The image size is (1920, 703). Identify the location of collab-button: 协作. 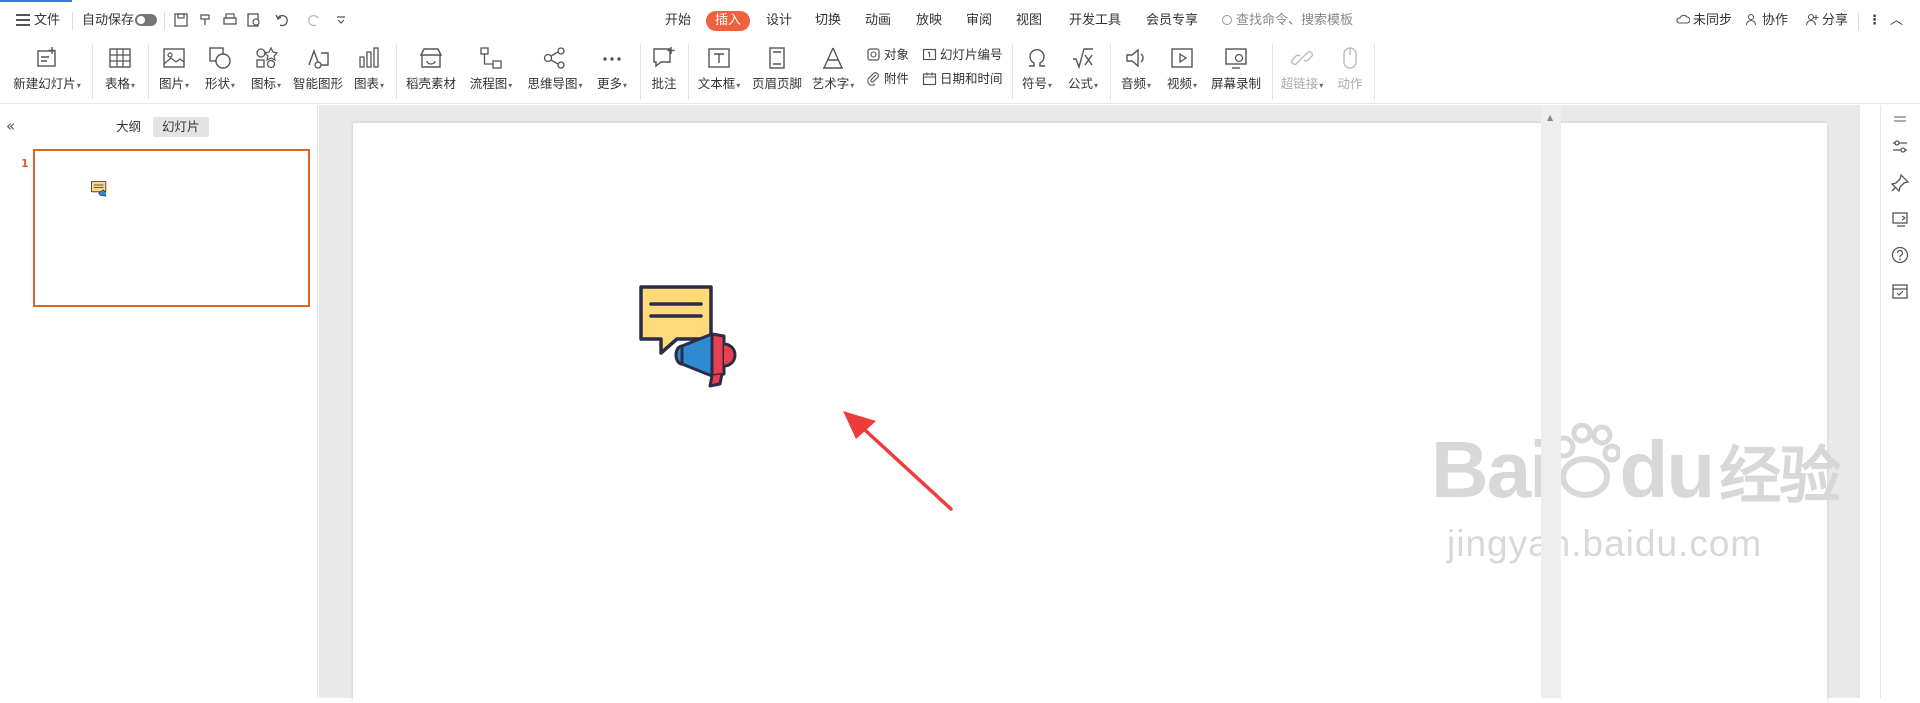
(1766, 21).